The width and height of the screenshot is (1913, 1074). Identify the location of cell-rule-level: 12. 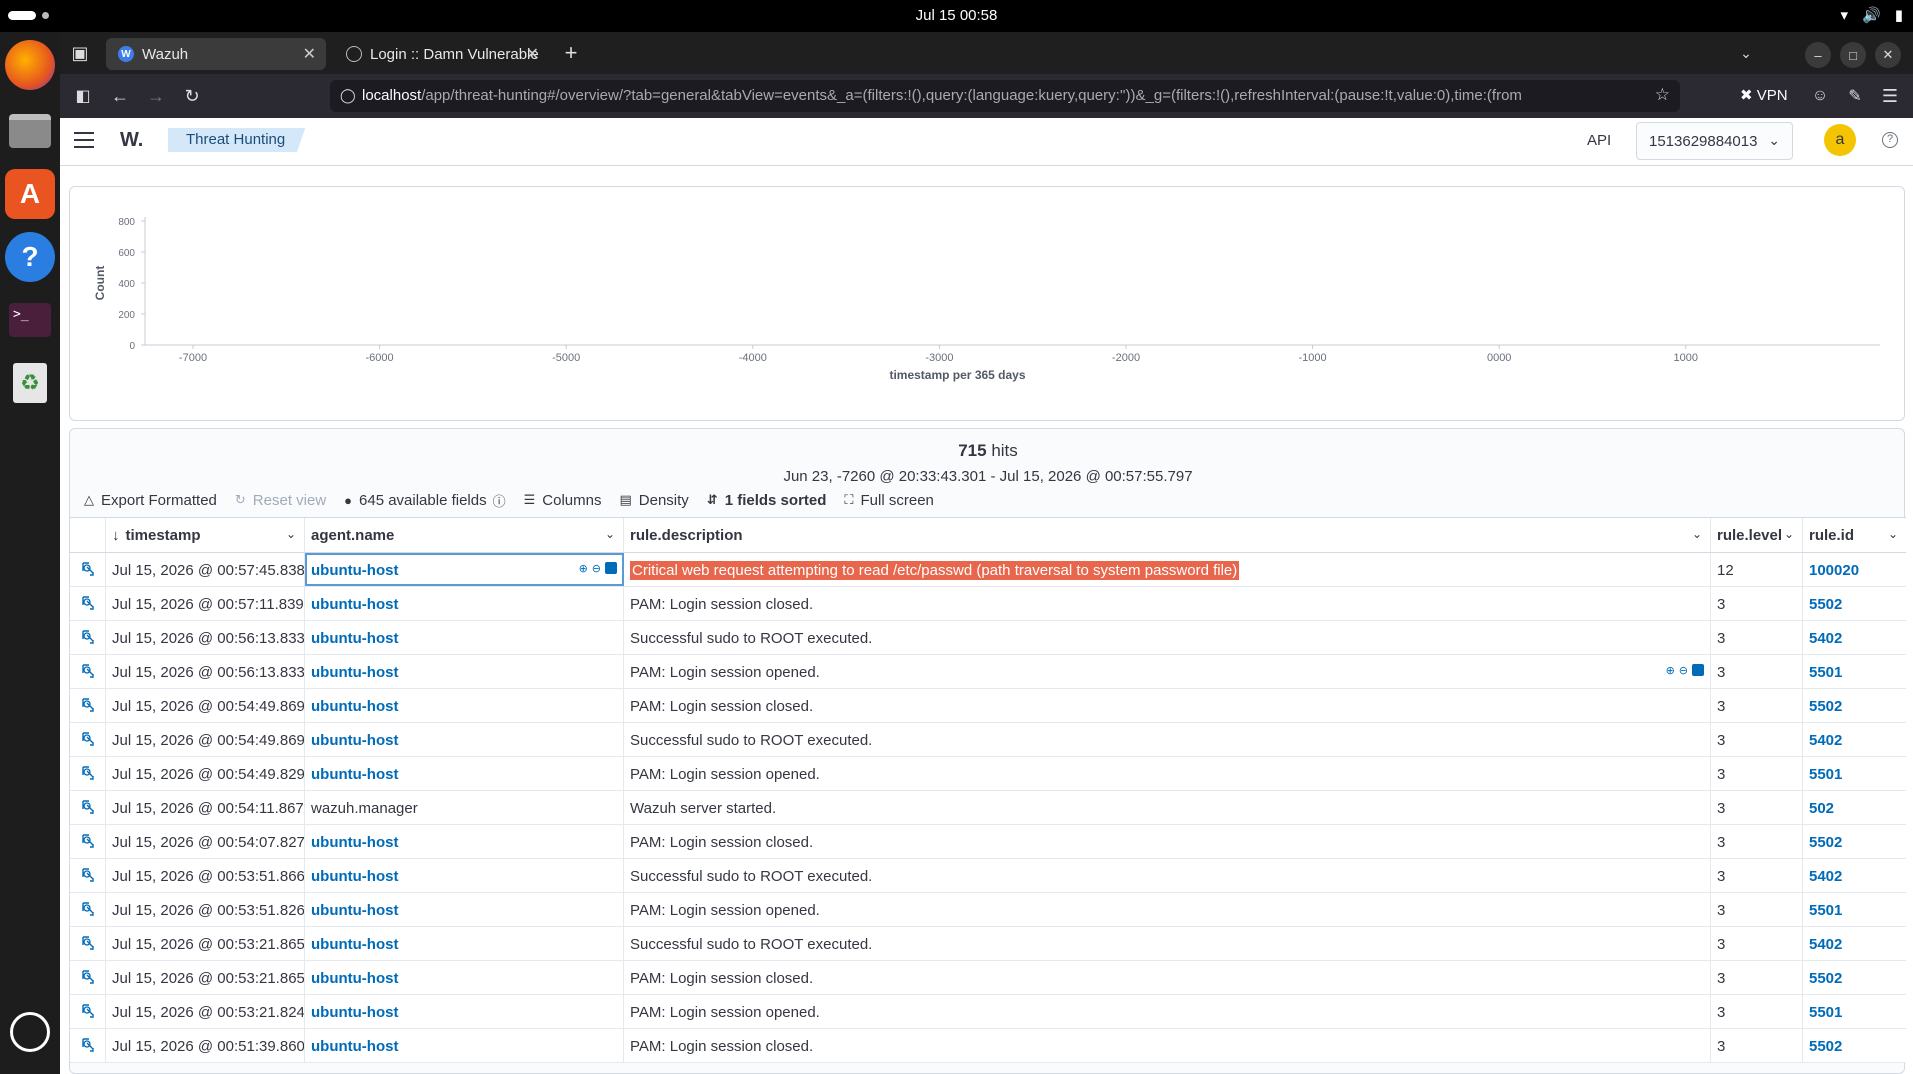
(1757, 569).